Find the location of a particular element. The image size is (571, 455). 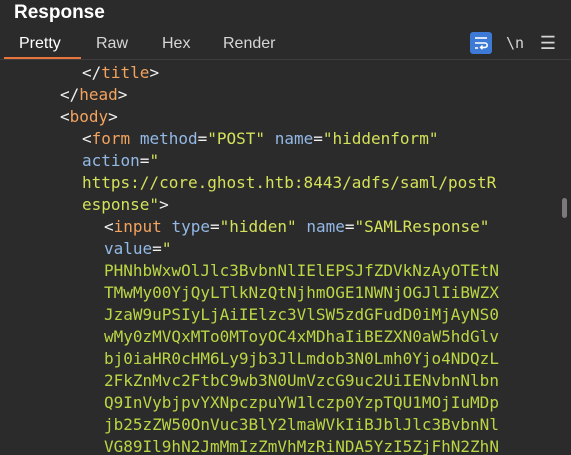

wrap-lines-icon is located at coordinates (481, 43).